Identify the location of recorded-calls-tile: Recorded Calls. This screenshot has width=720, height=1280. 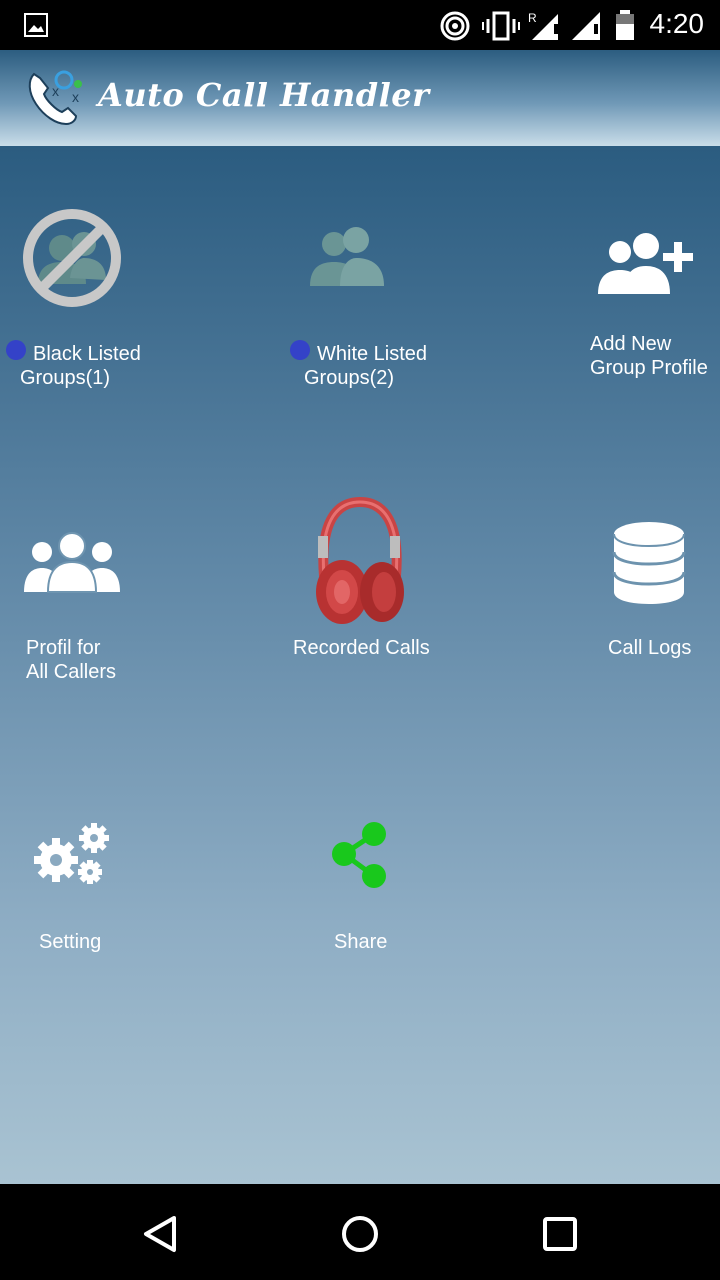
(360, 596).